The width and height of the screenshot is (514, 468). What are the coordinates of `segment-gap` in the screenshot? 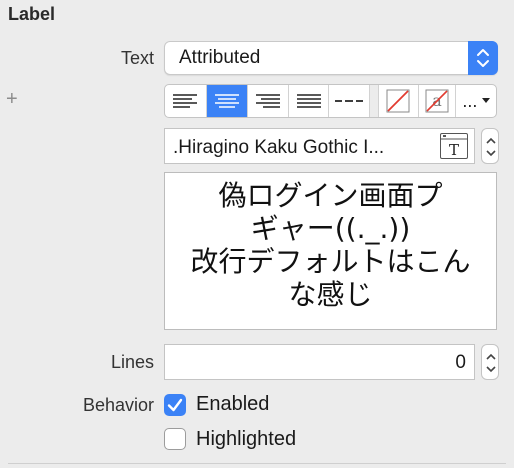 It's located at (375, 101).